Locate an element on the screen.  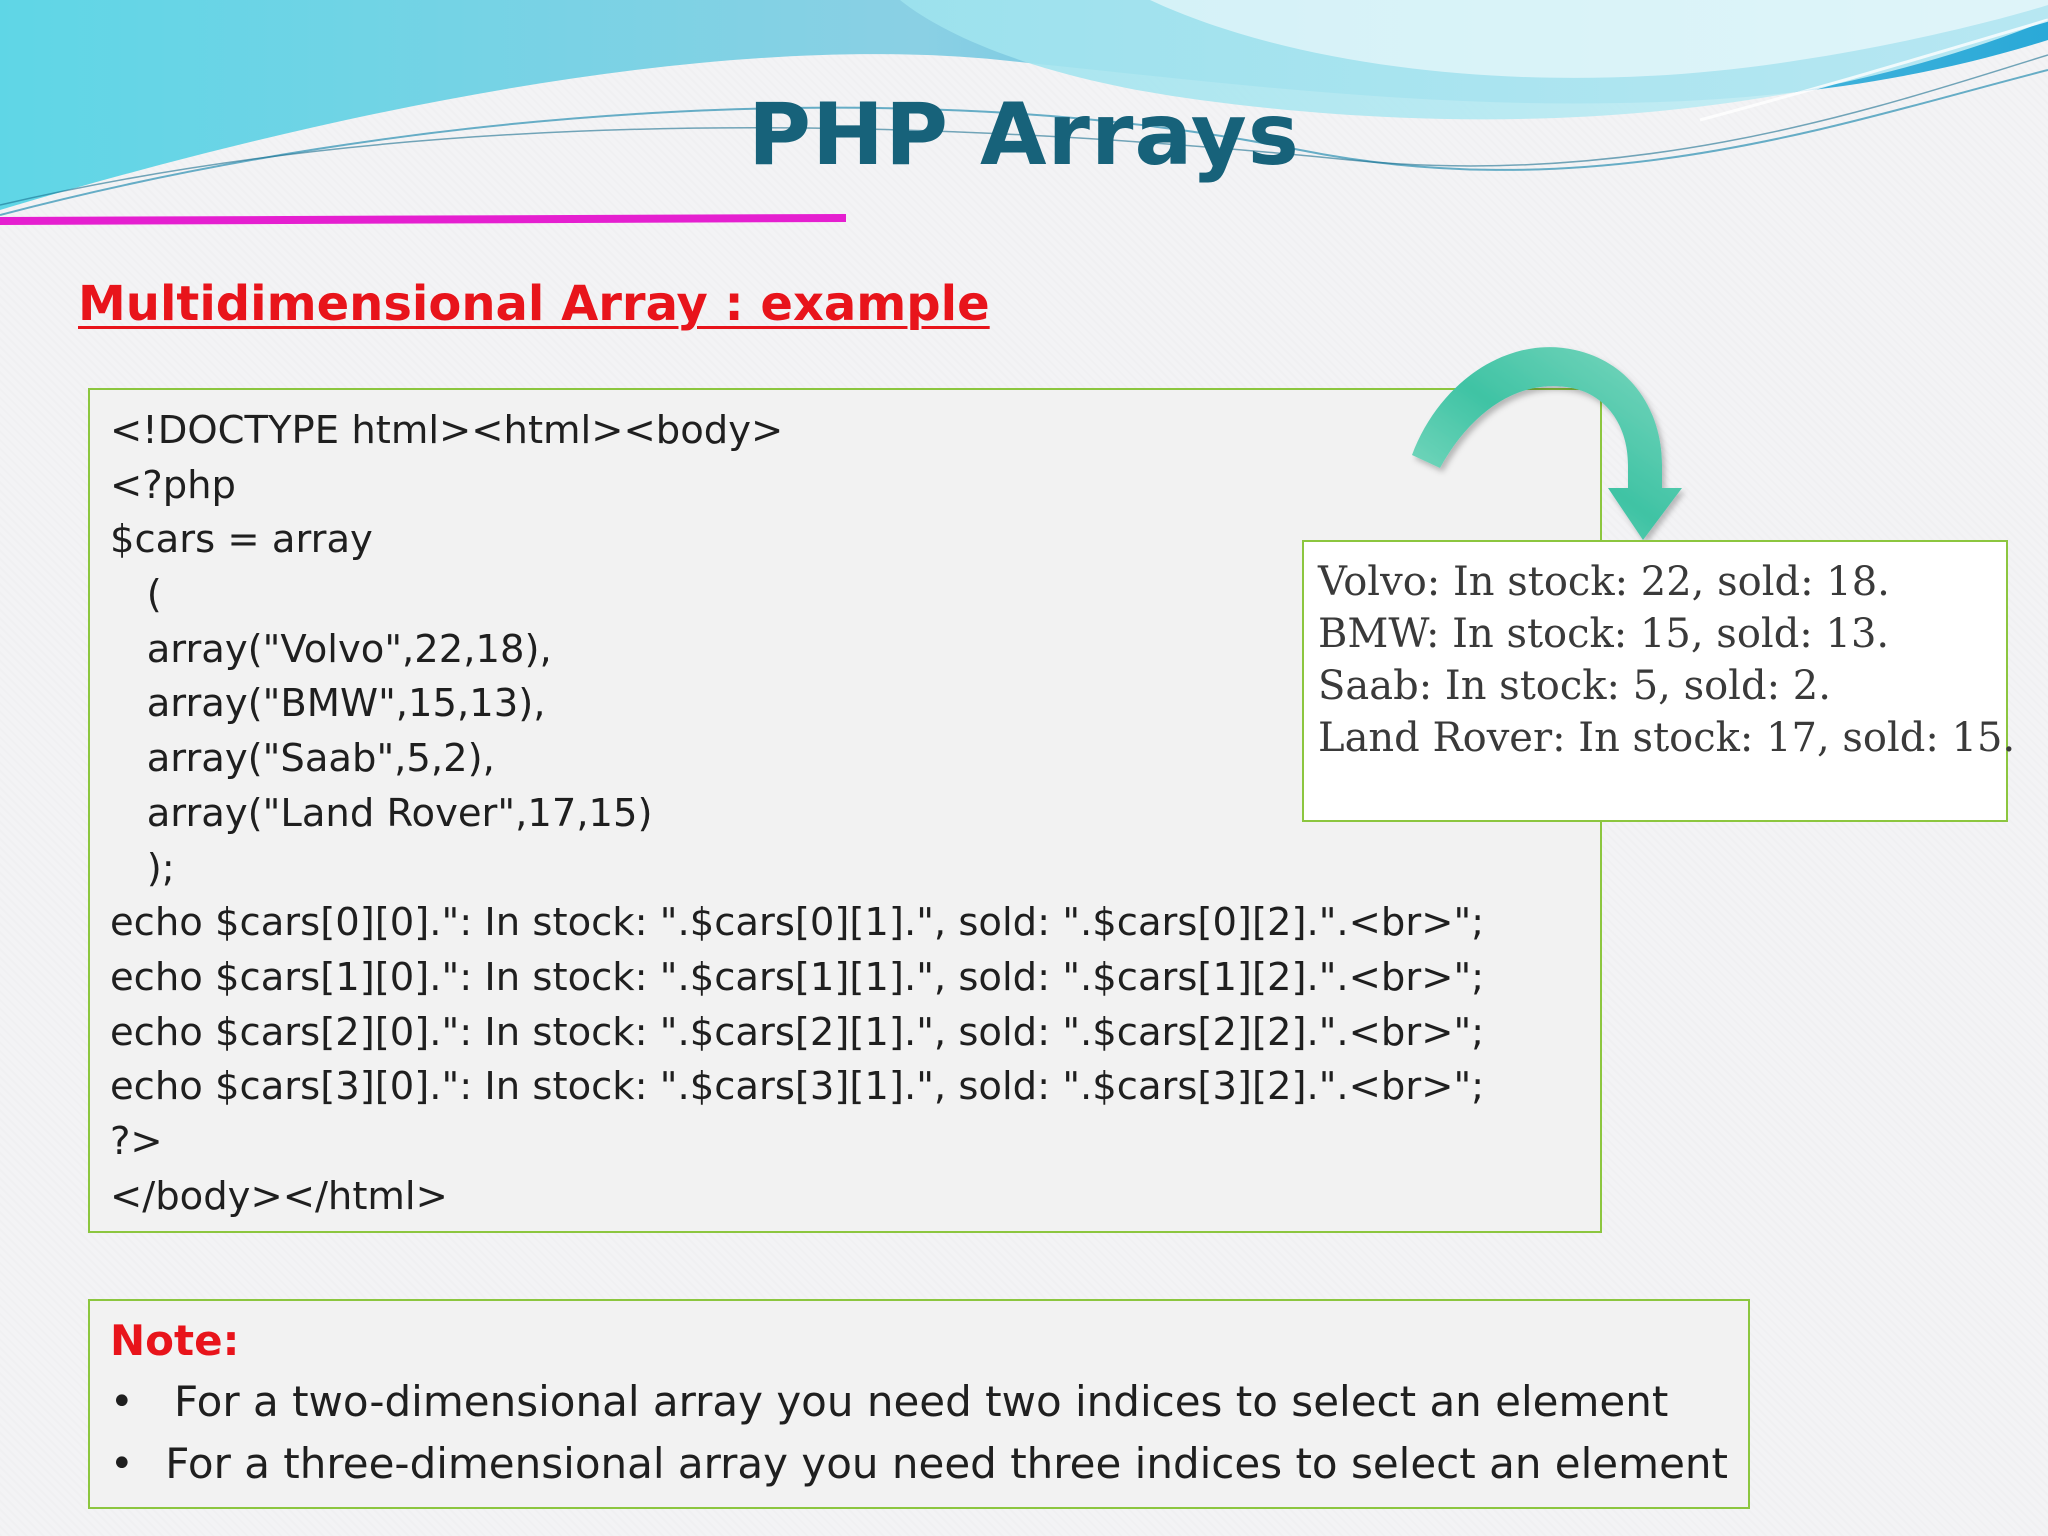
output-line: Land Rover: In stock: 17, sold: 15. is located at coordinates (1667, 738).